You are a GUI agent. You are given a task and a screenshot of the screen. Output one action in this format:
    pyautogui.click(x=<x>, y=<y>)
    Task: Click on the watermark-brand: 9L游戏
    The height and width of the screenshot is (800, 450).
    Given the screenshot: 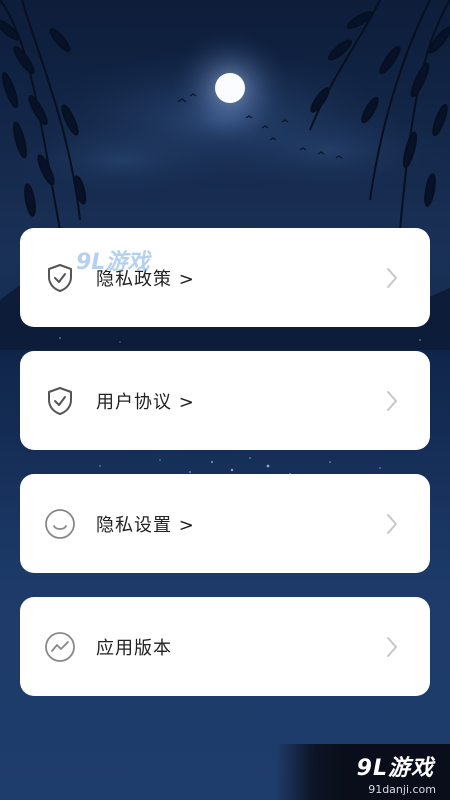 What is the action you would take?
    pyautogui.click(x=395, y=768)
    